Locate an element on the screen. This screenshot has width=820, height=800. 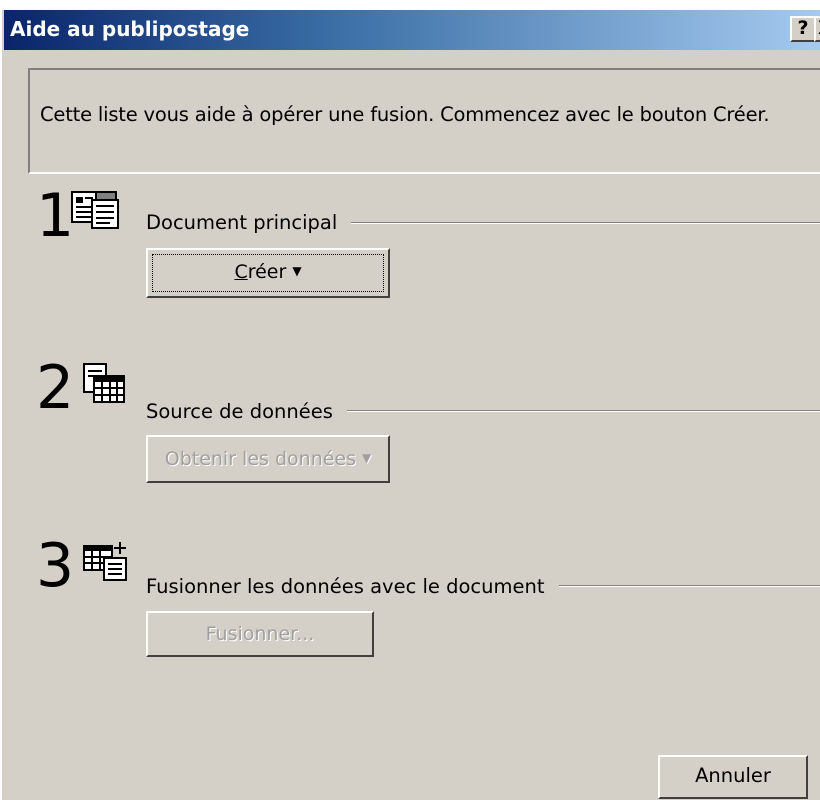
focus-rect is located at coordinates (268, 273).